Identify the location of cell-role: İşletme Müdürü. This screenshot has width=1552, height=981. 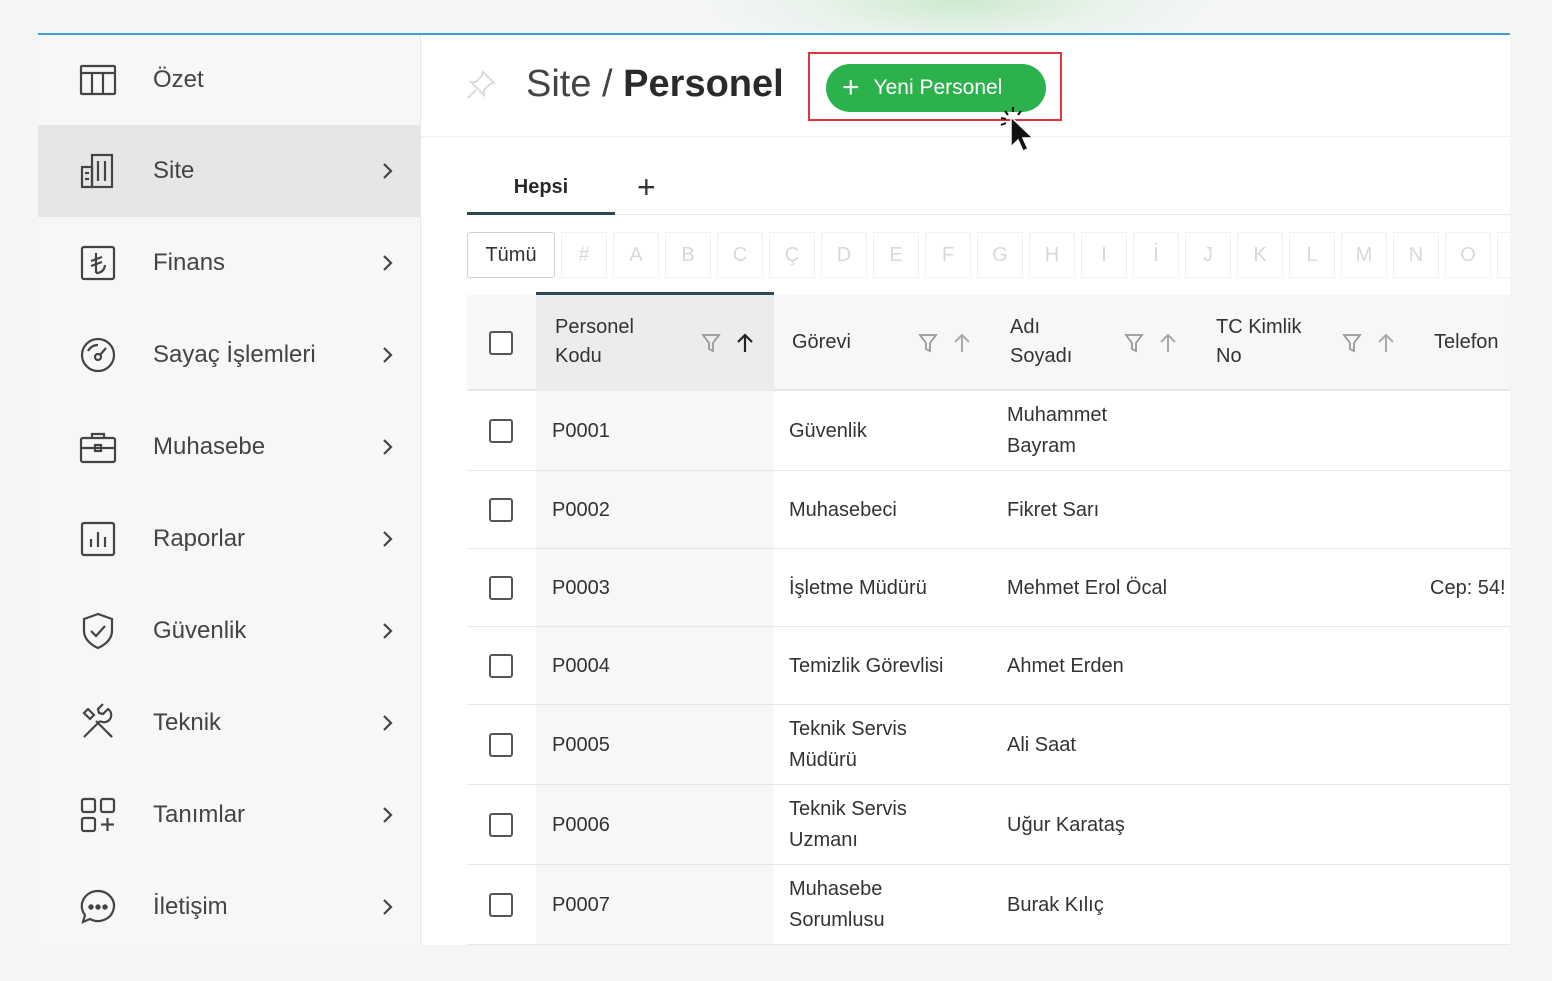
(858, 587).